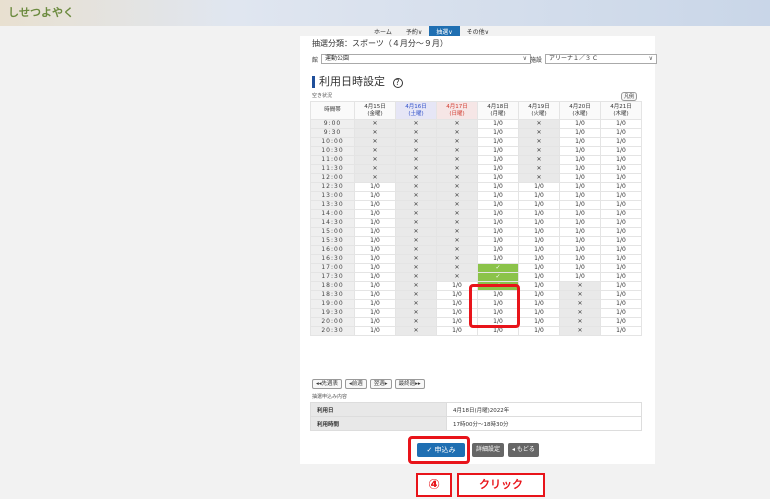 This screenshot has height=499, width=770. What do you see at coordinates (629, 96) in the screenshot?
I see `legend-button: 凡例` at bounding box center [629, 96].